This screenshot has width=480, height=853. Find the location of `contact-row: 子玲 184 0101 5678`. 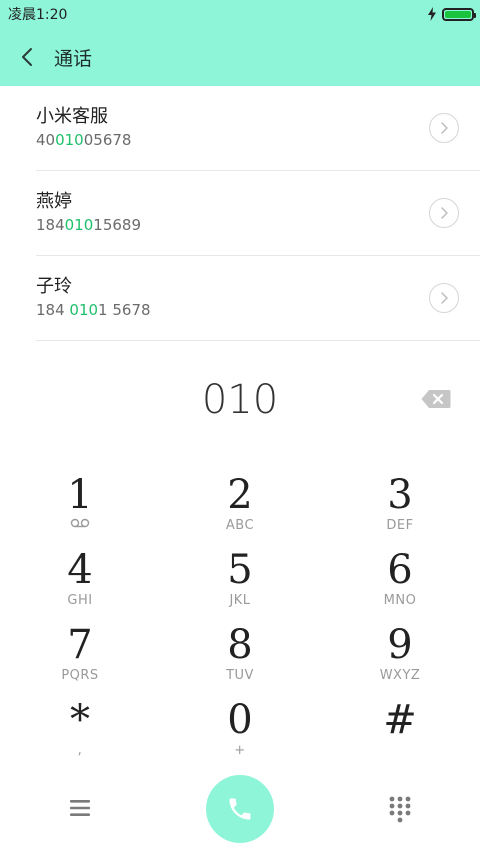

contact-row: 子玲 184 0101 5678 is located at coordinates (258, 298).